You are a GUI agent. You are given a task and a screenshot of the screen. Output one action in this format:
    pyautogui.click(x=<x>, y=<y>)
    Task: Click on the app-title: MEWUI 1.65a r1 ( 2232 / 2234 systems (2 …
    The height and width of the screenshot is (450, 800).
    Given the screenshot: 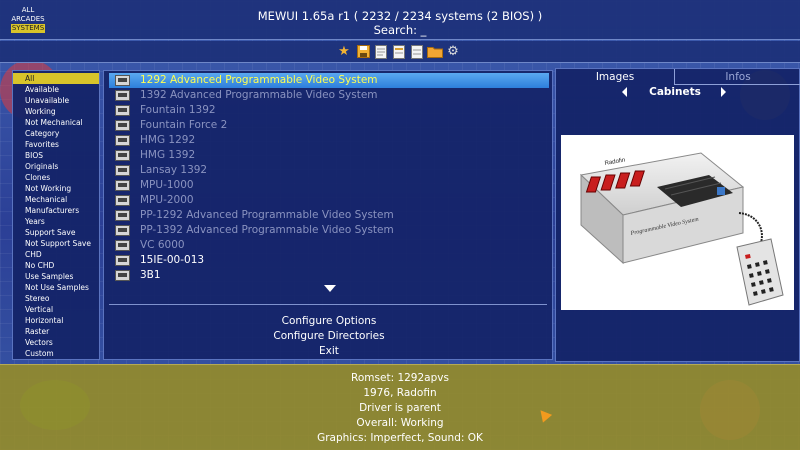 What is the action you would take?
    pyautogui.click(x=400, y=16)
    